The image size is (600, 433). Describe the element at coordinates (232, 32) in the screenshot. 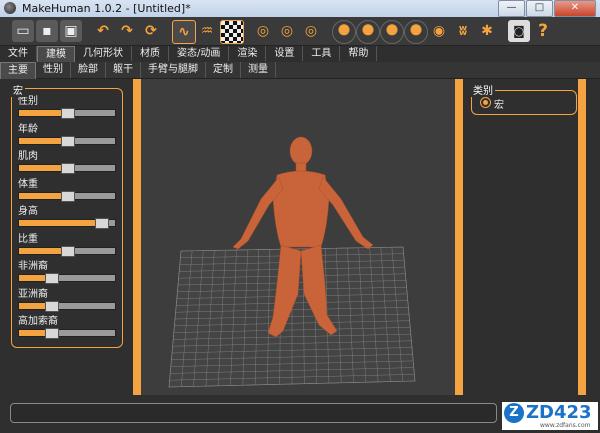

I see `checker-texture-icon` at that location.